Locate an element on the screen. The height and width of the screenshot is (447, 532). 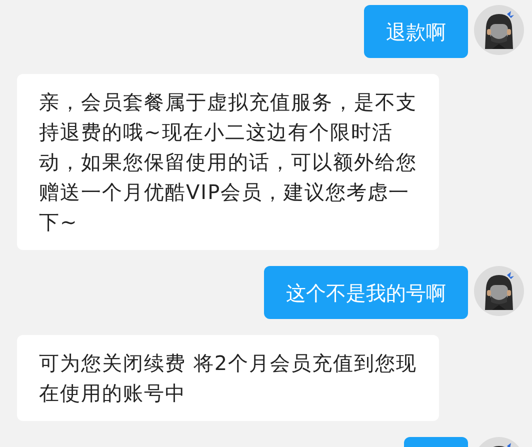
message-bubble: 这个不是我的号啊 is located at coordinates (366, 292).